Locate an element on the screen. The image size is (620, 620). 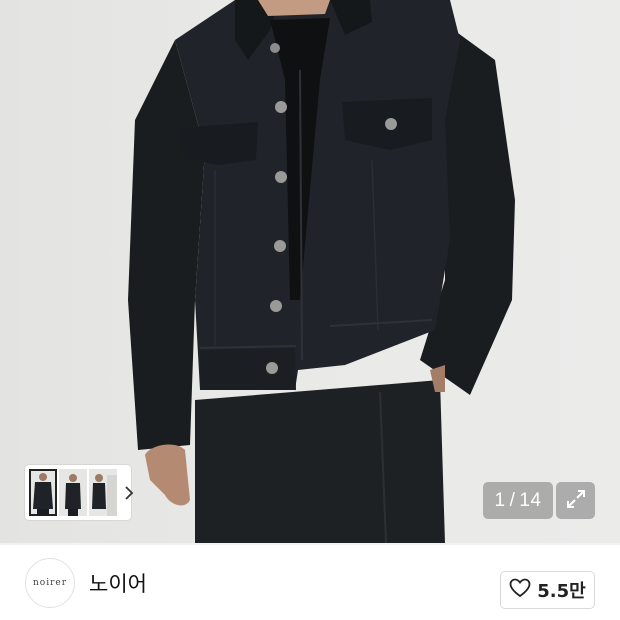
expand-button is located at coordinates (575, 500).